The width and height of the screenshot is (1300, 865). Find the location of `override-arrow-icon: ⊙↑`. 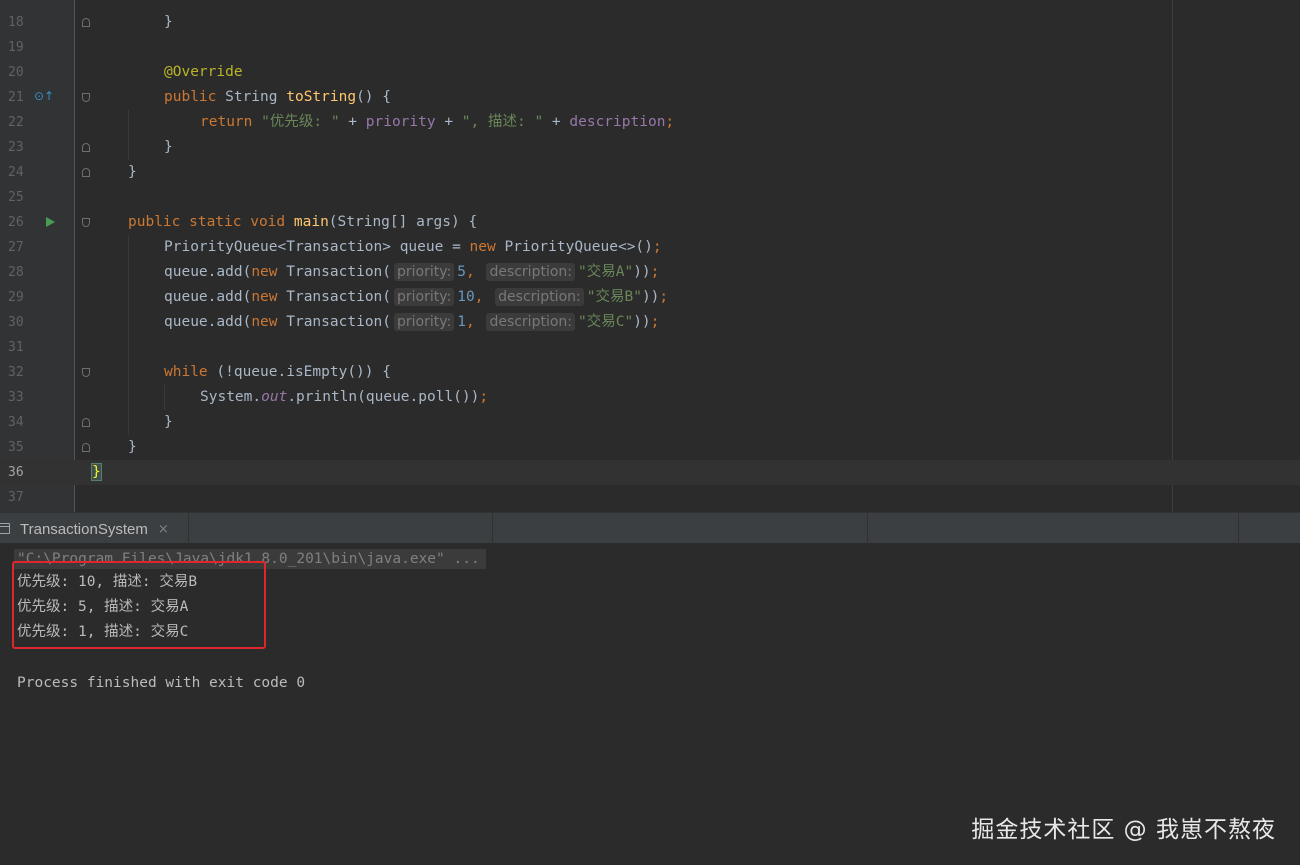

override-arrow-icon: ⊙↑ is located at coordinates (44, 96).